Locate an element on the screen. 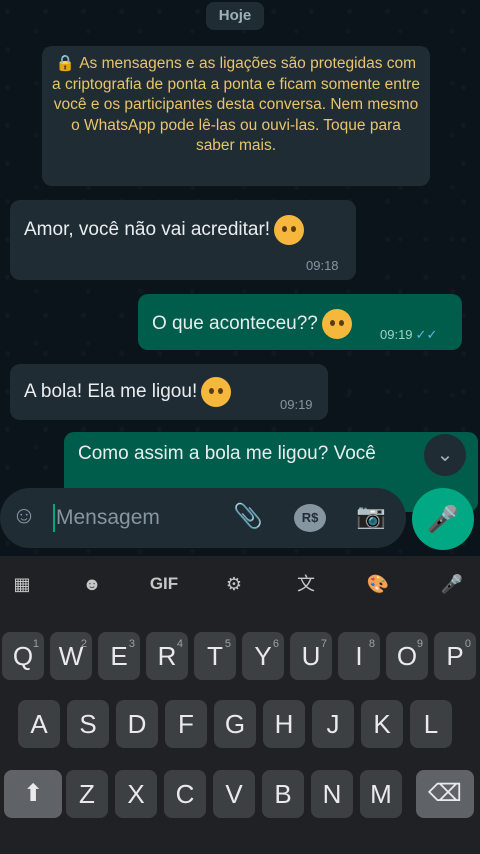  key-label: F is located at coordinates (186, 724).